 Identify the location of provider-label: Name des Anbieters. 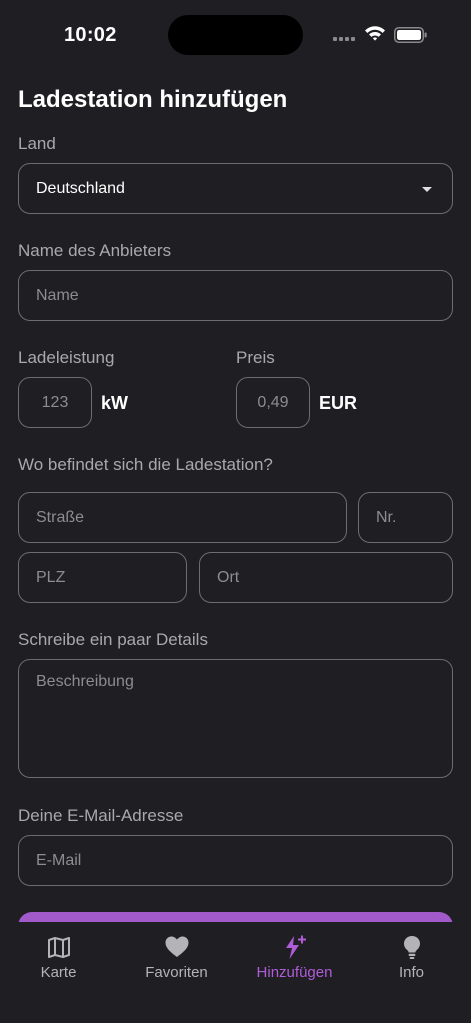
(95, 250).